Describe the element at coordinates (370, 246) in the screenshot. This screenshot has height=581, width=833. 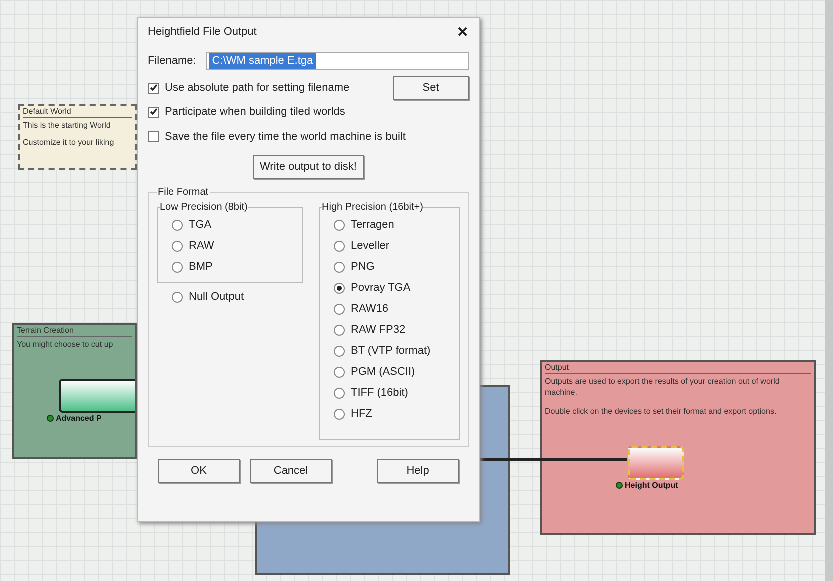
I see `radio-label: Leveller` at that location.